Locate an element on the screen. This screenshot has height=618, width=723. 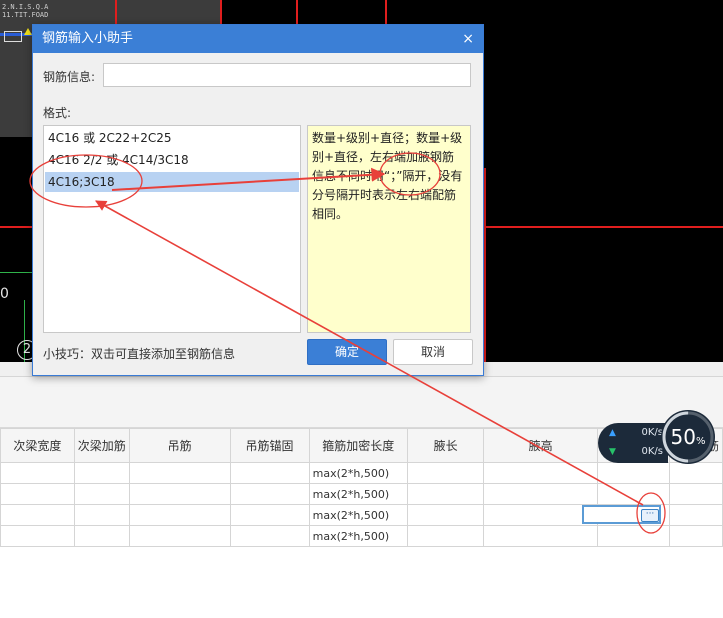
more-options-button: ··· is located at coordinates (650, 515).